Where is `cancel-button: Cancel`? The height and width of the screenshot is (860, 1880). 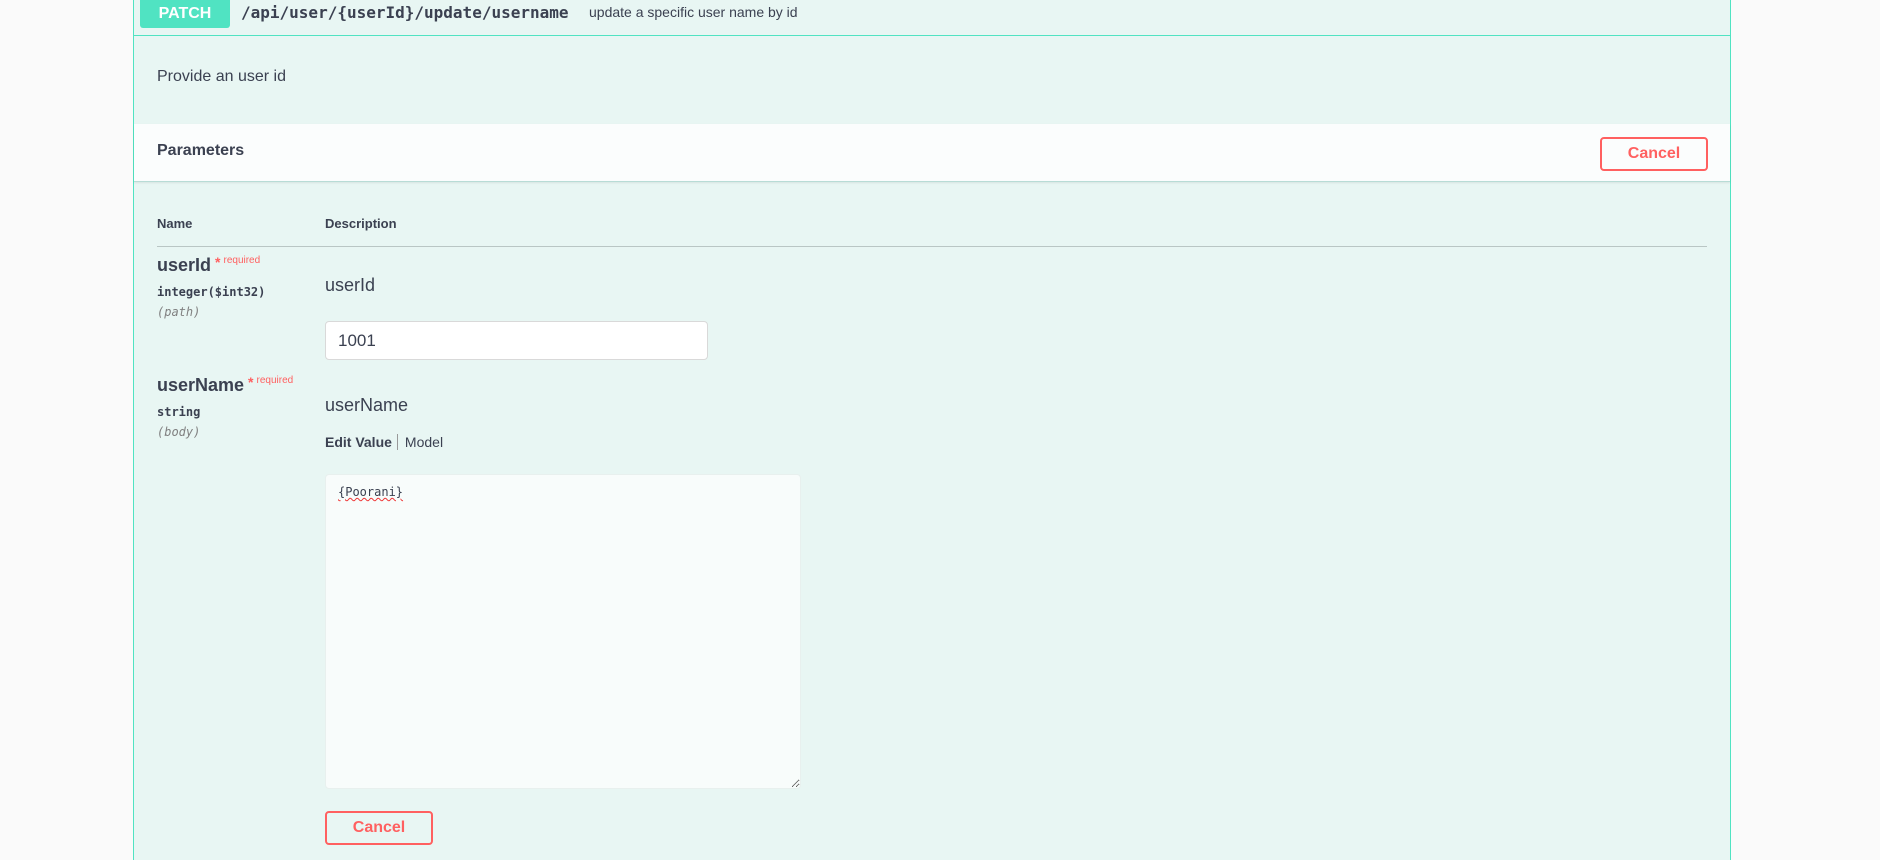 cancel-button: Cancel is located at coordinates (1654, 154).